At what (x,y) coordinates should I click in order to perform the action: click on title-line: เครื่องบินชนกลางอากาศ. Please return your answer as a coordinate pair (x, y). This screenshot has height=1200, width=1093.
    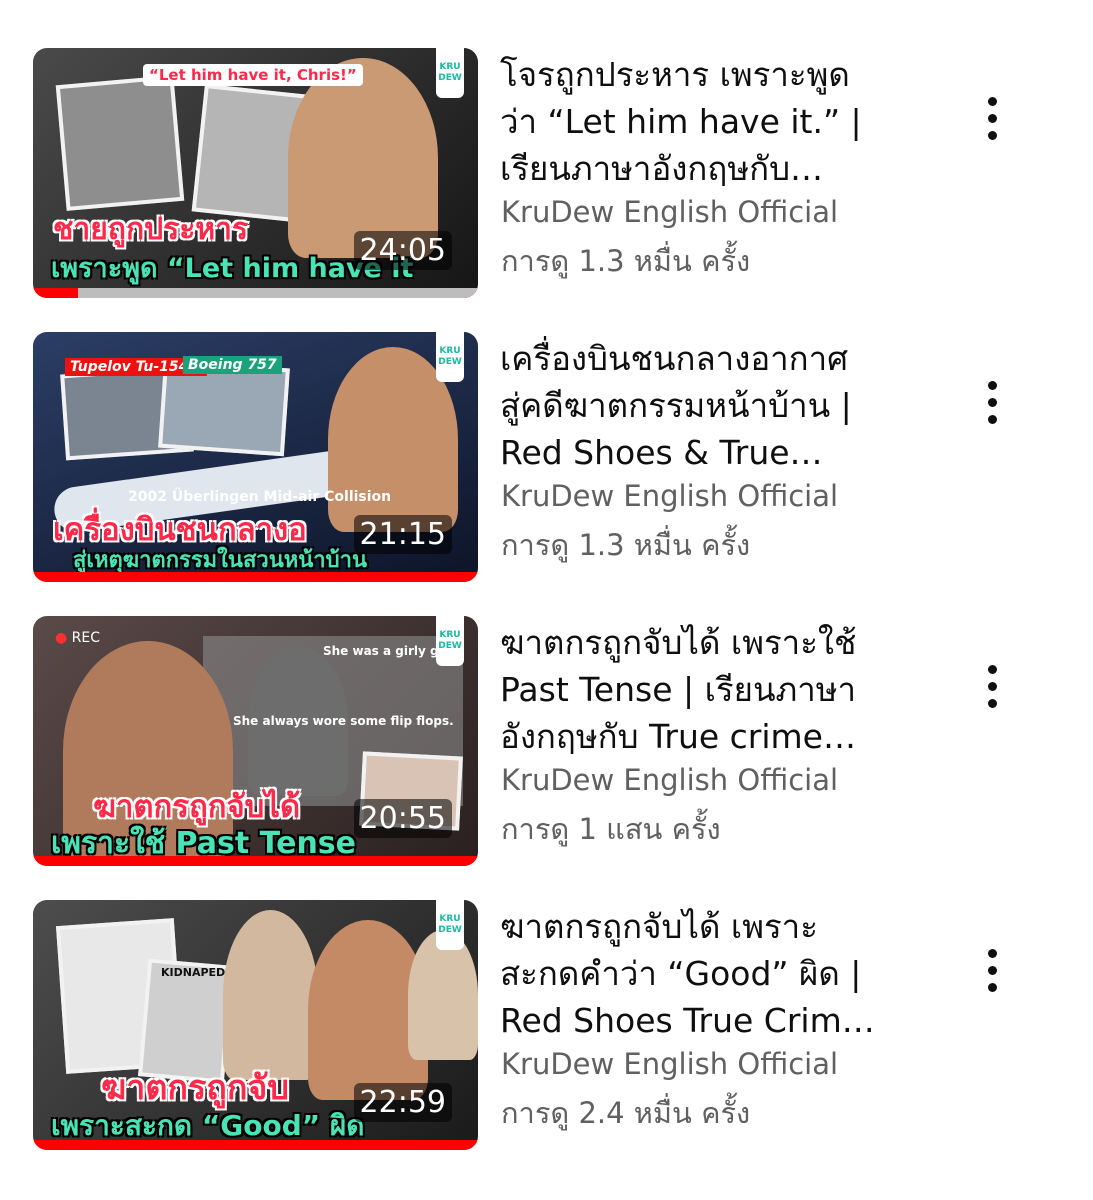
    Looking at the image, I should click on (674, 358).